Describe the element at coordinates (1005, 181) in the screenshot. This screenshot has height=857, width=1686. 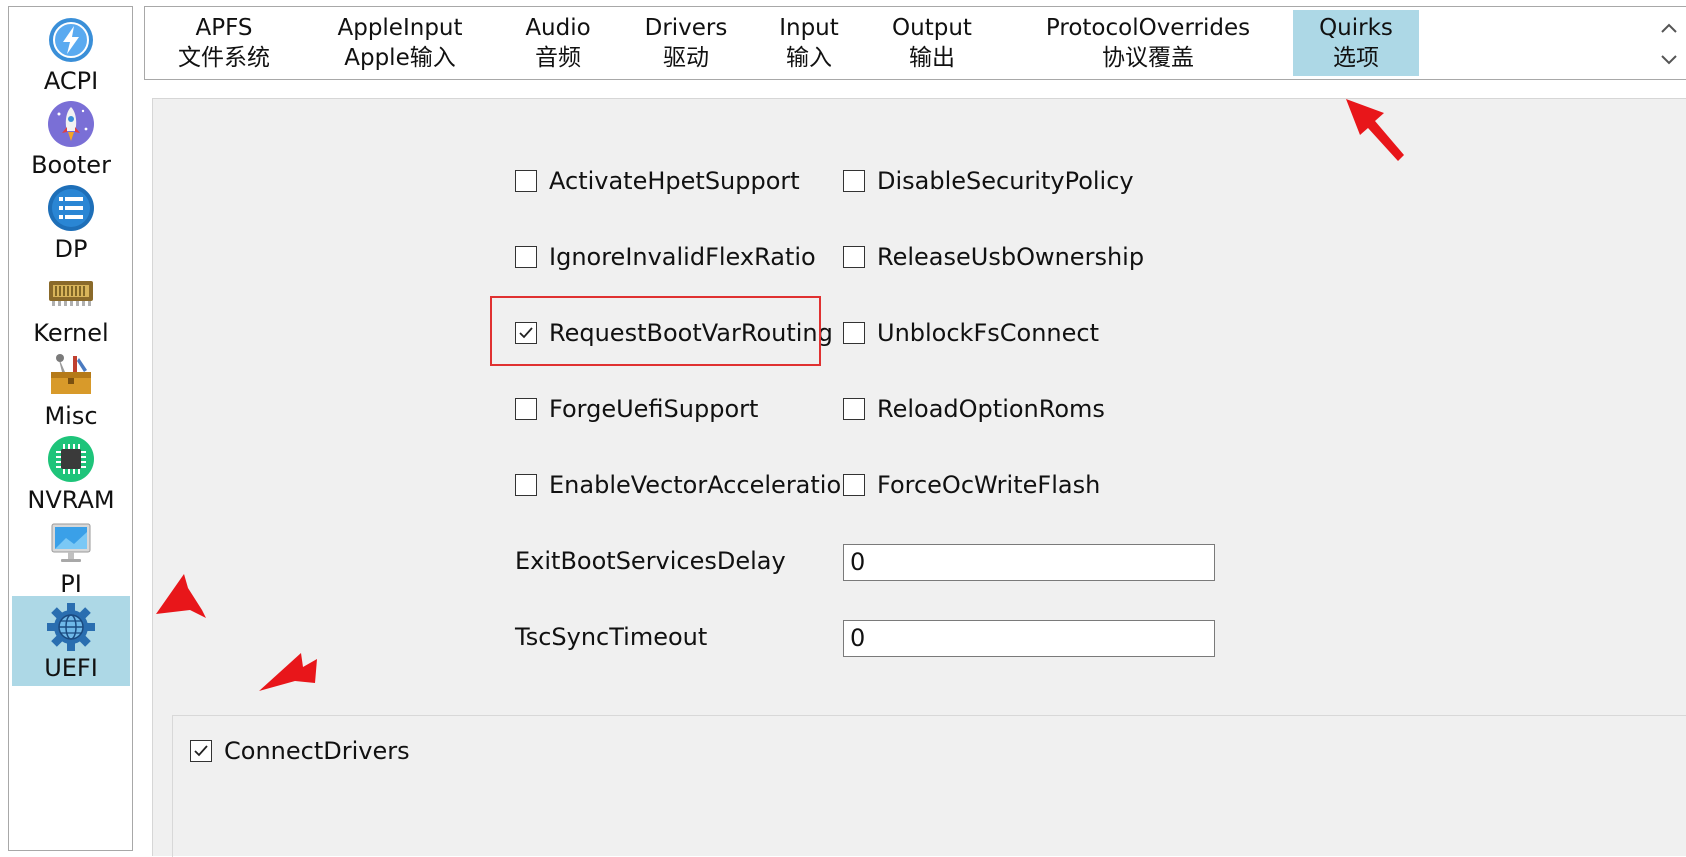
I see `disablesecuritypolicy-label: DisableSecurityPolicy` at that location.